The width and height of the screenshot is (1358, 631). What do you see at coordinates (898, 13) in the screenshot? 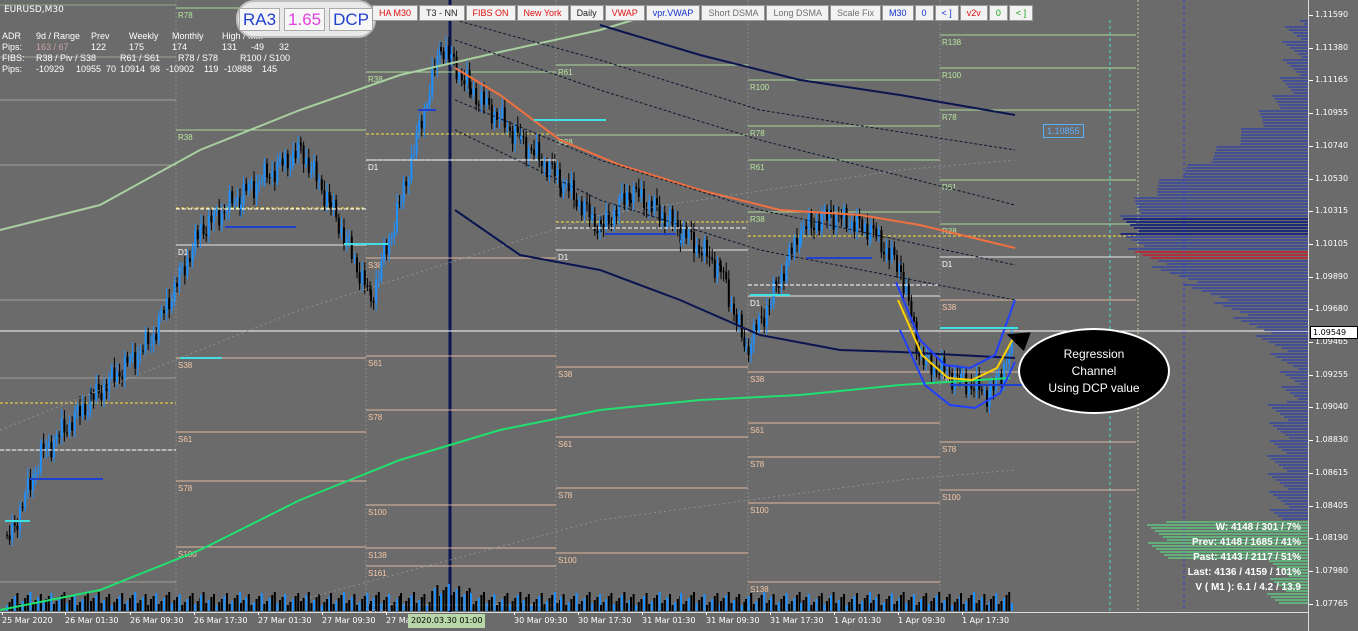
I see `toolbar-button-m30-10: M30` at bounding box center [898, 13].